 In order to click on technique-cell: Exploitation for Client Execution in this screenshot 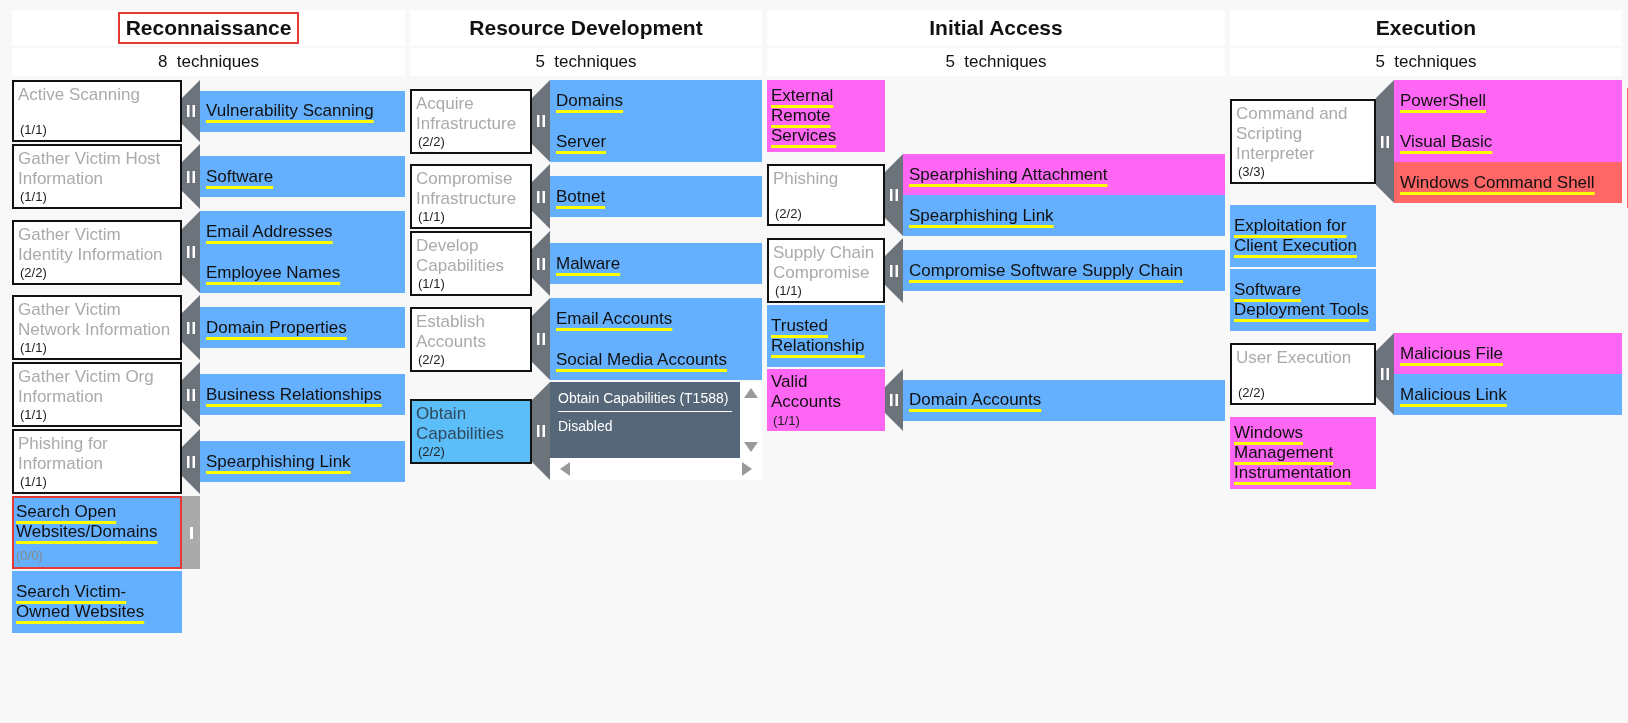, I will do `click(1303, 236)`.